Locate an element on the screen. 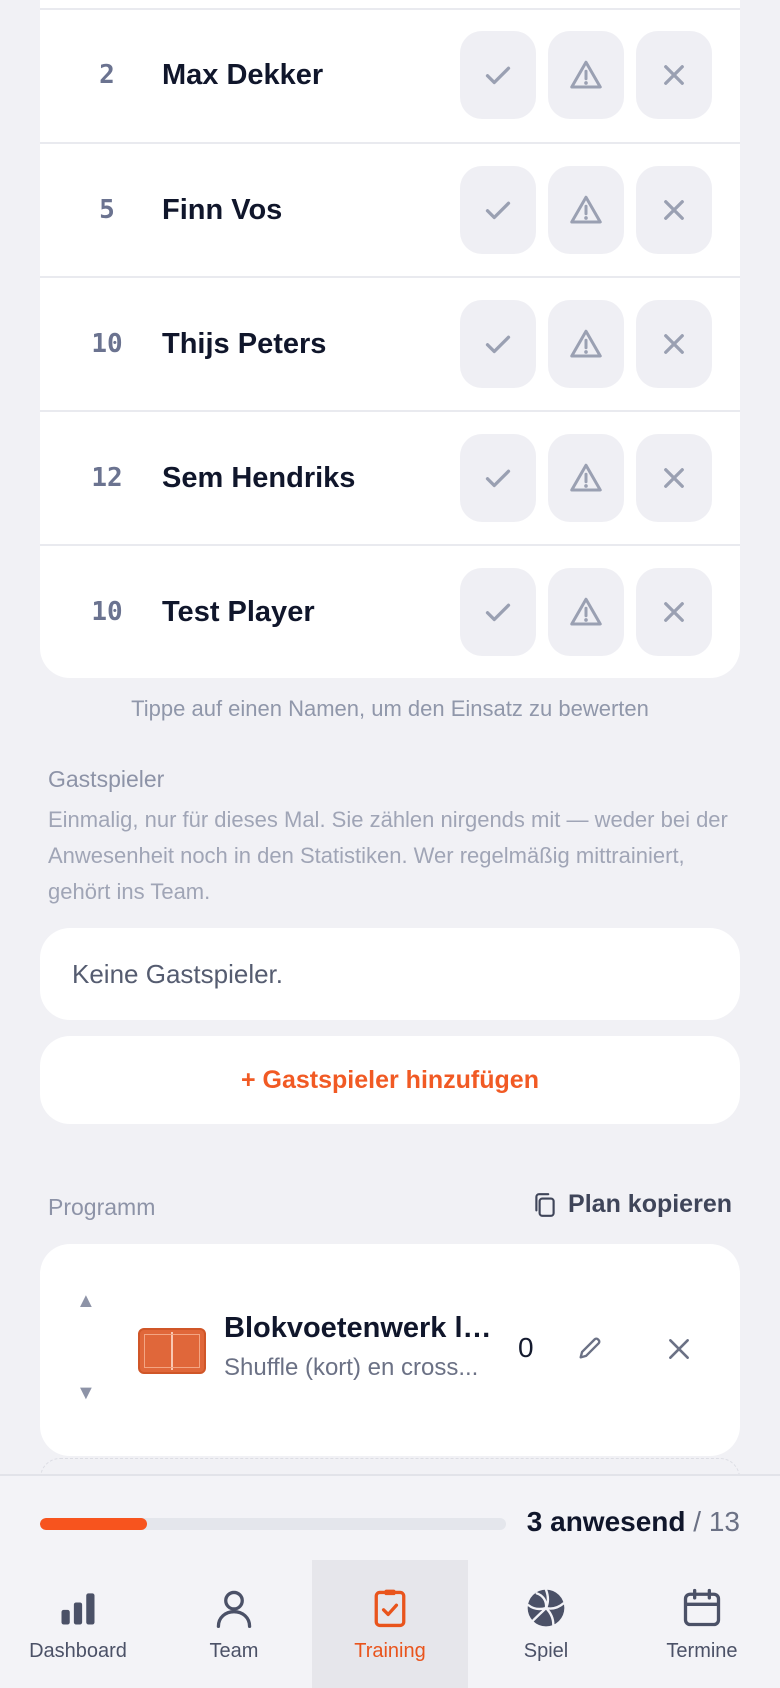 Image resolution: width=780 pixels, height=1688 pixels. player-name: Sem Hendriks is located at coordinates (311, 478).